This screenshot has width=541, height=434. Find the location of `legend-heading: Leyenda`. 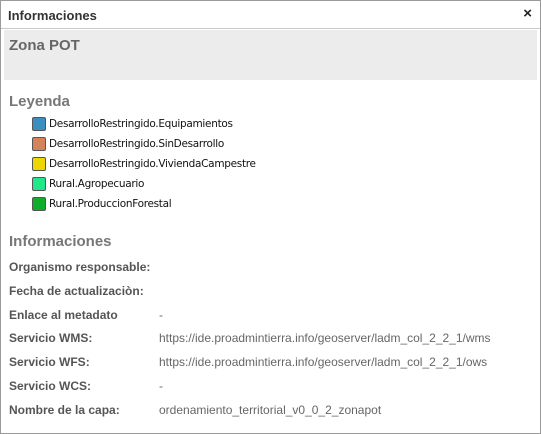

legend-heading: Leyenda is located at coordinates (39, 101).